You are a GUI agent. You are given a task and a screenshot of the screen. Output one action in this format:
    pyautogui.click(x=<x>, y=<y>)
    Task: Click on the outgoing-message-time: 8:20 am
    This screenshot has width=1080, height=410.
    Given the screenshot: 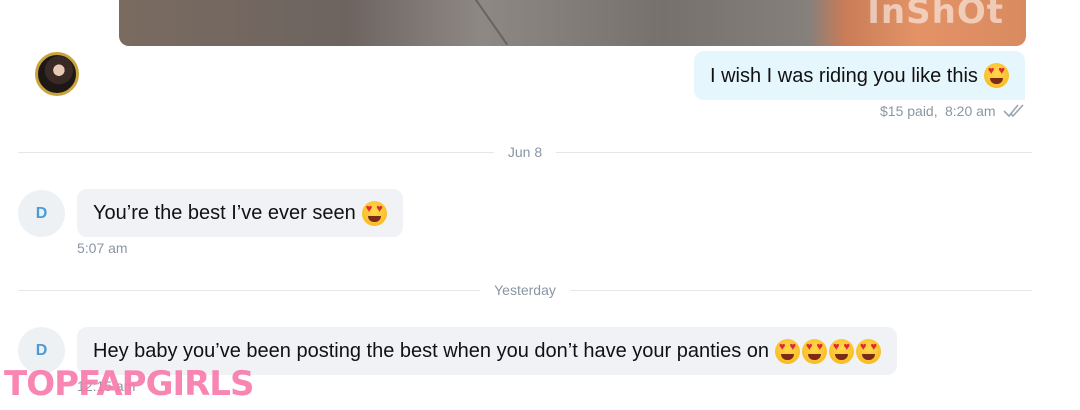 What is the action you would take?
    pyautogui.click(x=970, y=111)
    